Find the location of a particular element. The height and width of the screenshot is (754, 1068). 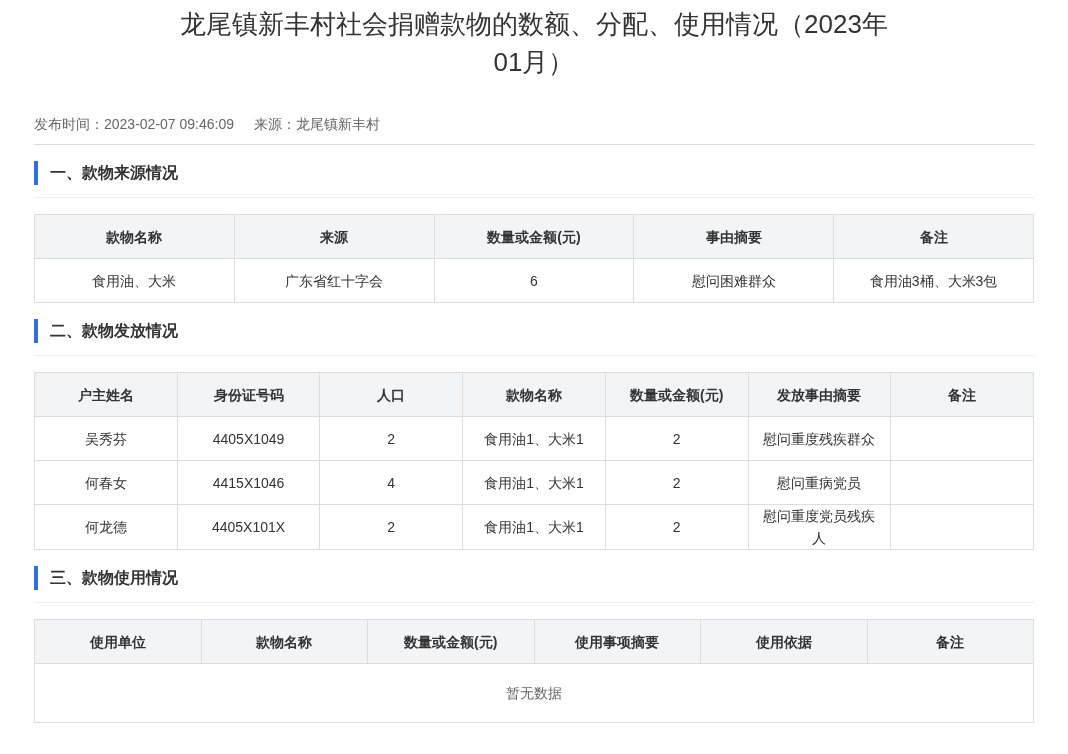

table-cell: 4405X1049 is located at coordinates (248, 438).